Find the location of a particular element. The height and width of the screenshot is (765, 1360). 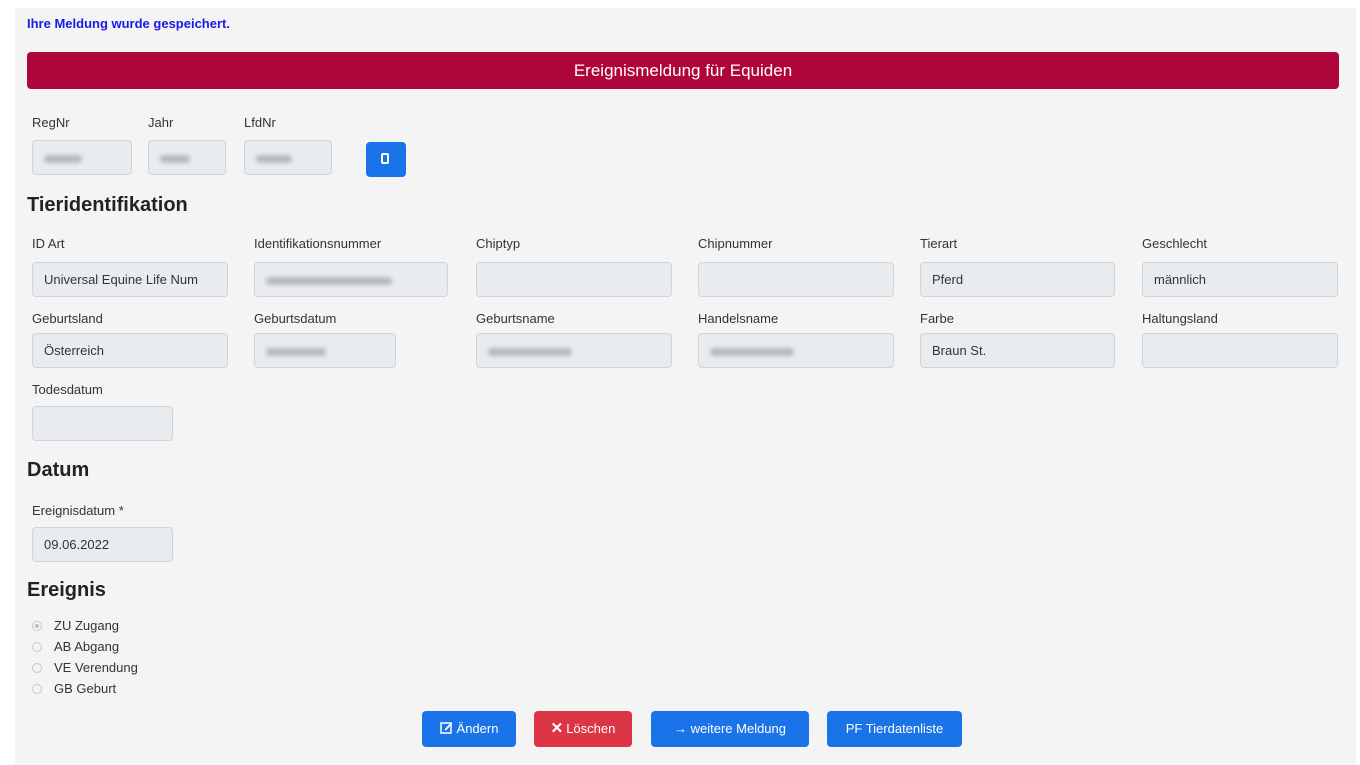

edit-icon is located at coordinates (445, 728).